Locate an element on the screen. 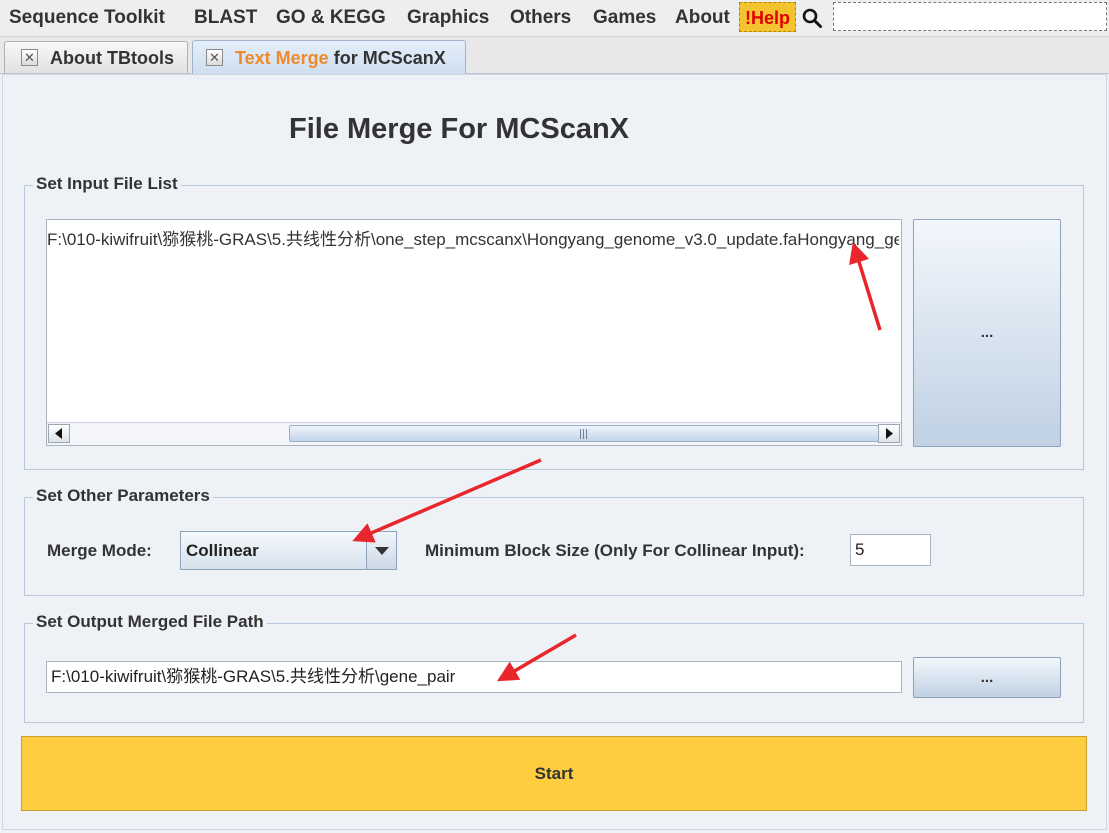  merge-mode-label: Merge Mode: is located at coordinates (99, 550).